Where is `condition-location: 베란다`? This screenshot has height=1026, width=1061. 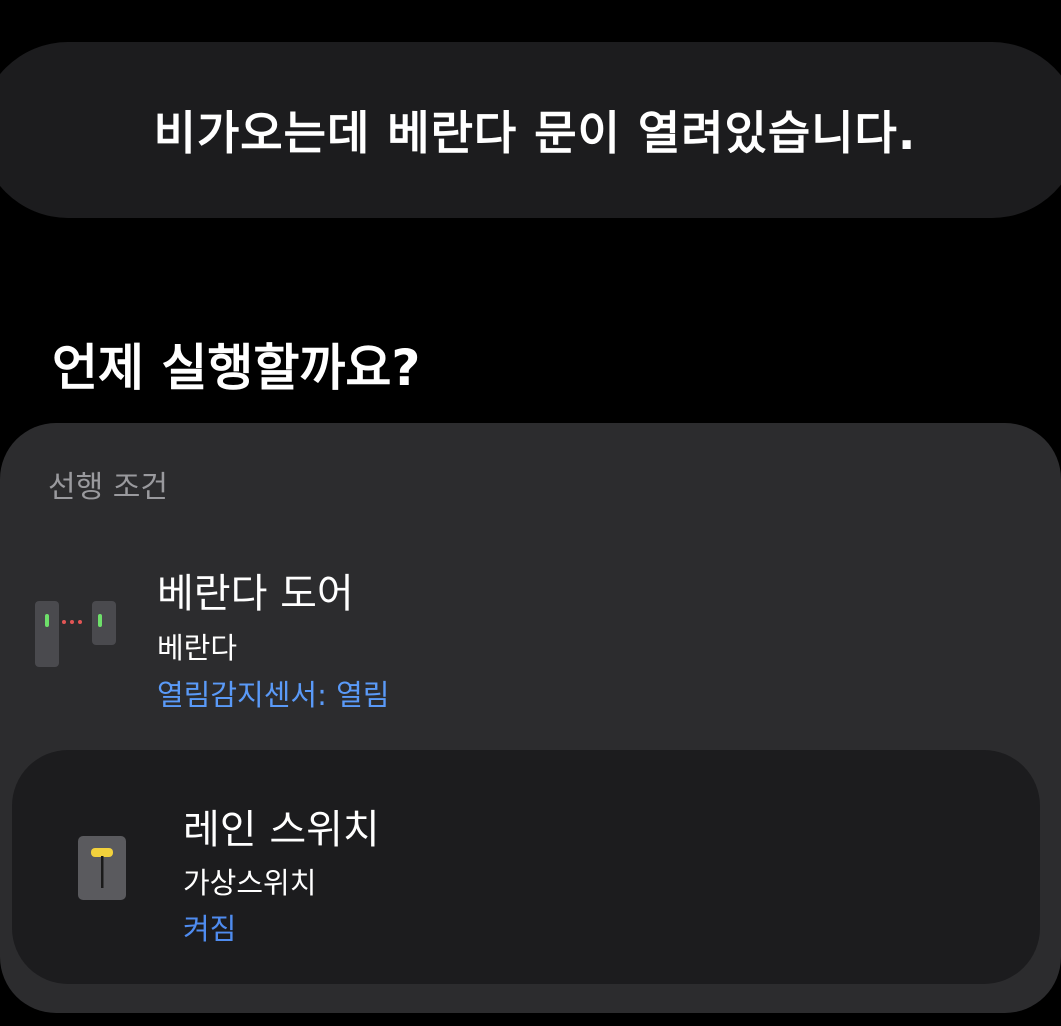
condition-location: 베란다 is located at coordinates (197, 648).